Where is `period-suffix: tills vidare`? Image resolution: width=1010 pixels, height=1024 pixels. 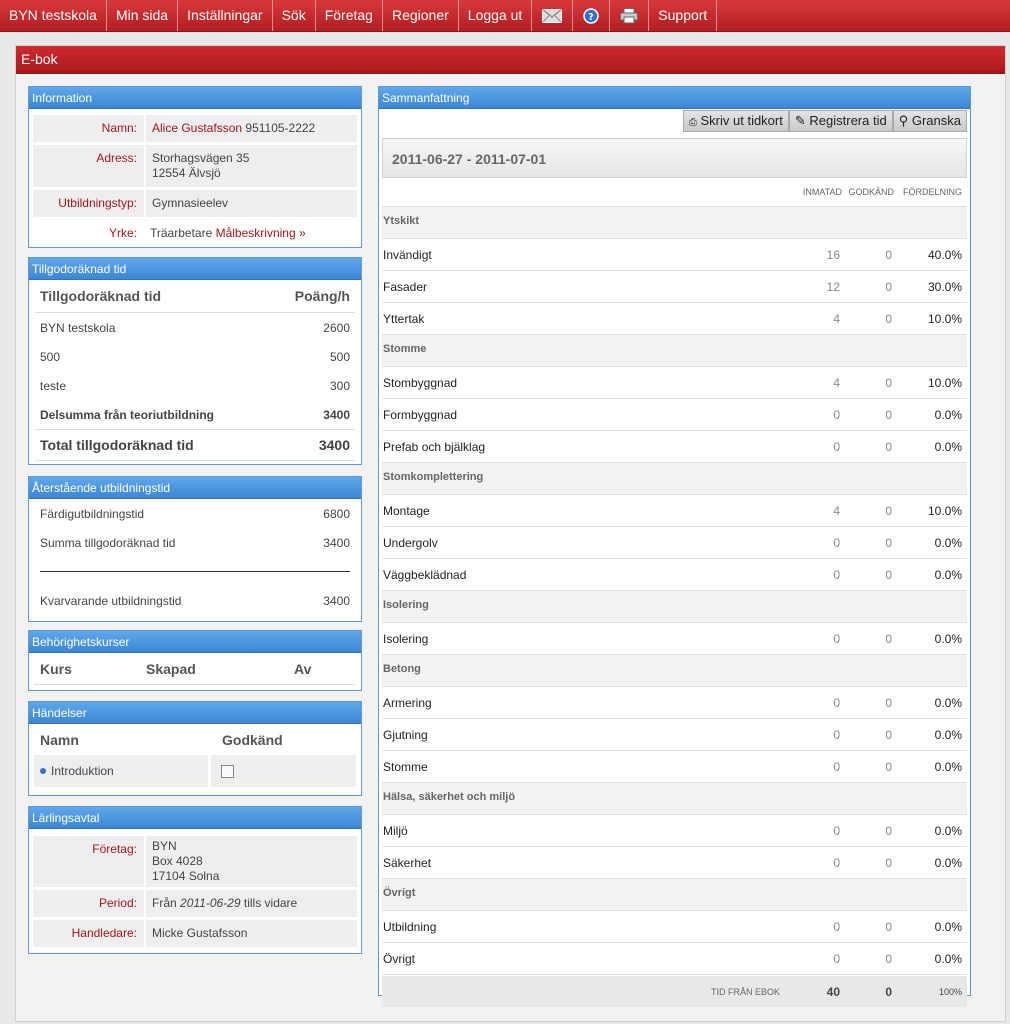
period-suffix: tills vidare is located at coordinates (270, 903).